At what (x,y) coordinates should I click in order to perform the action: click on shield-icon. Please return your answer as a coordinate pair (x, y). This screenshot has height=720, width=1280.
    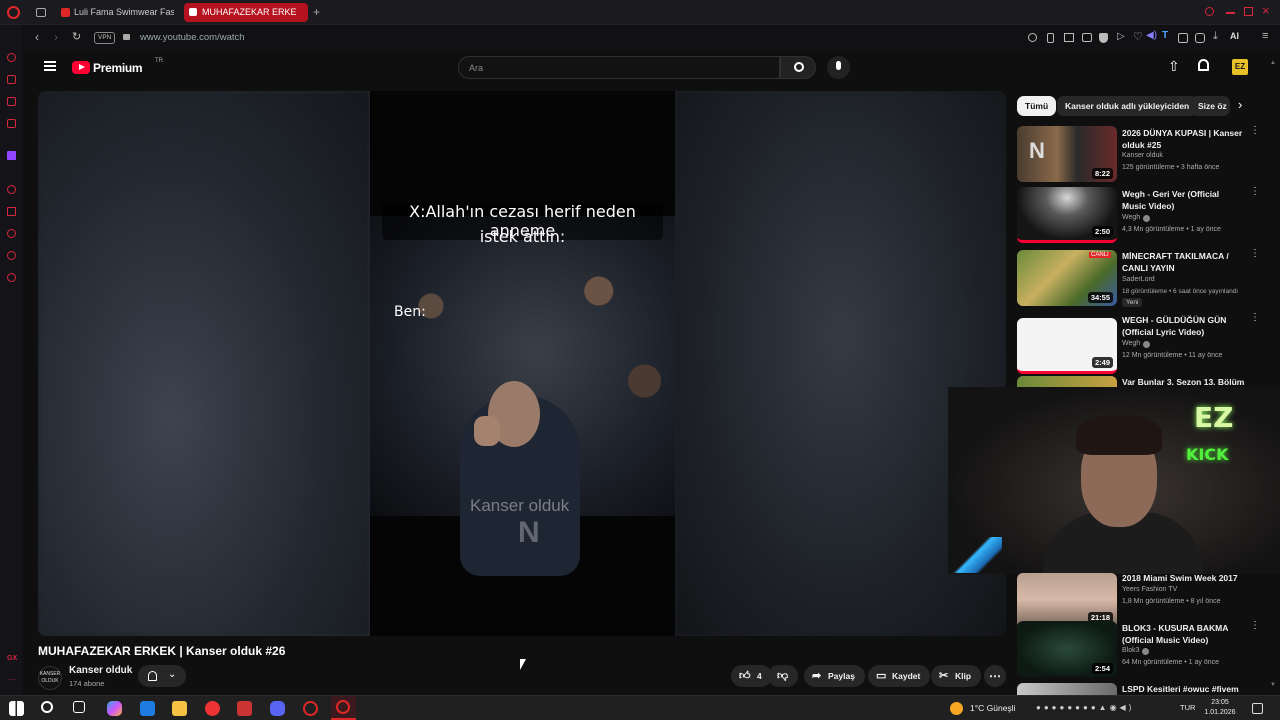
    Looking at the image, I should click on (1103, 38).